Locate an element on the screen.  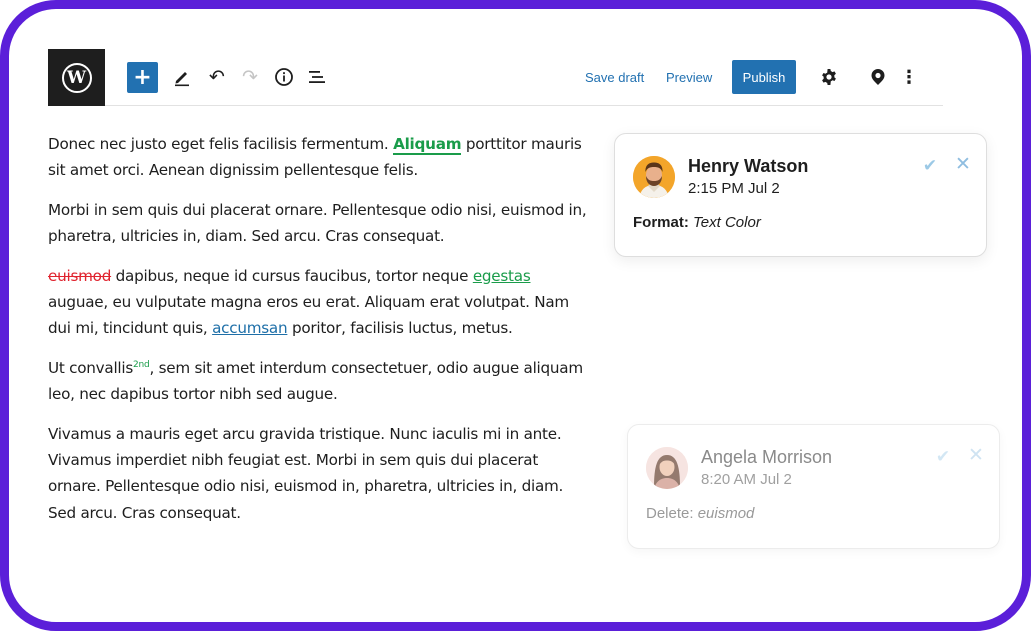
redo-icon: ↷ is located at coordinates (250, 77).